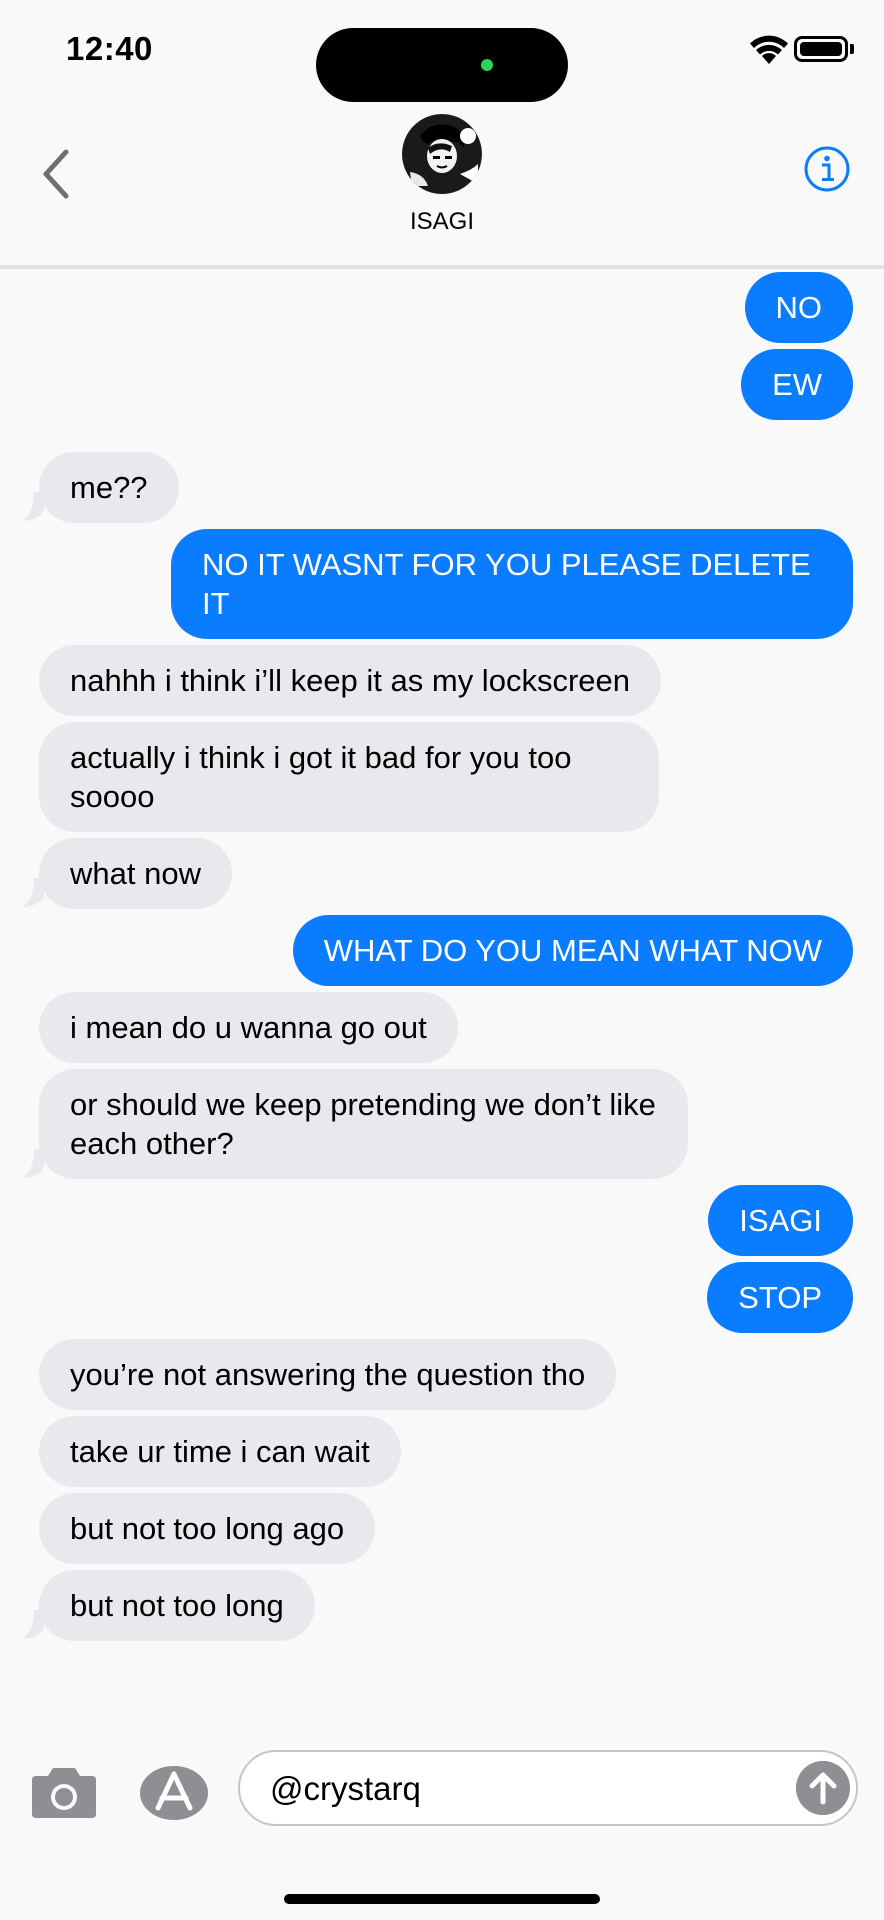 The width and height of the screenshot is (884, 1920). Describe the element at coordinates (109, 487) in the screenshot. I see `incoming-message: me??` at that location.